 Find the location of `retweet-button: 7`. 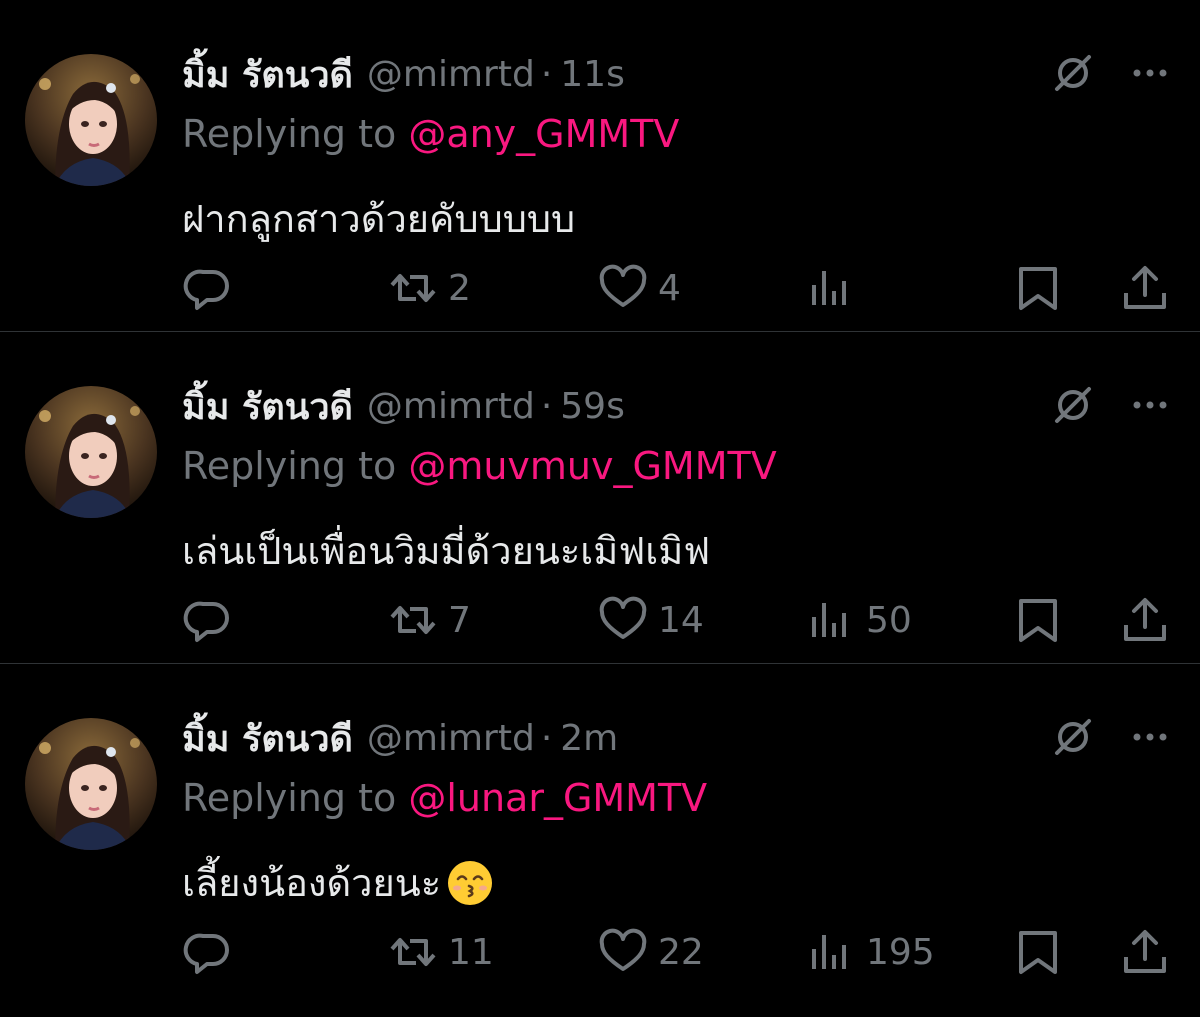

retweet-button: 7 is located at coordinates (429, 620).